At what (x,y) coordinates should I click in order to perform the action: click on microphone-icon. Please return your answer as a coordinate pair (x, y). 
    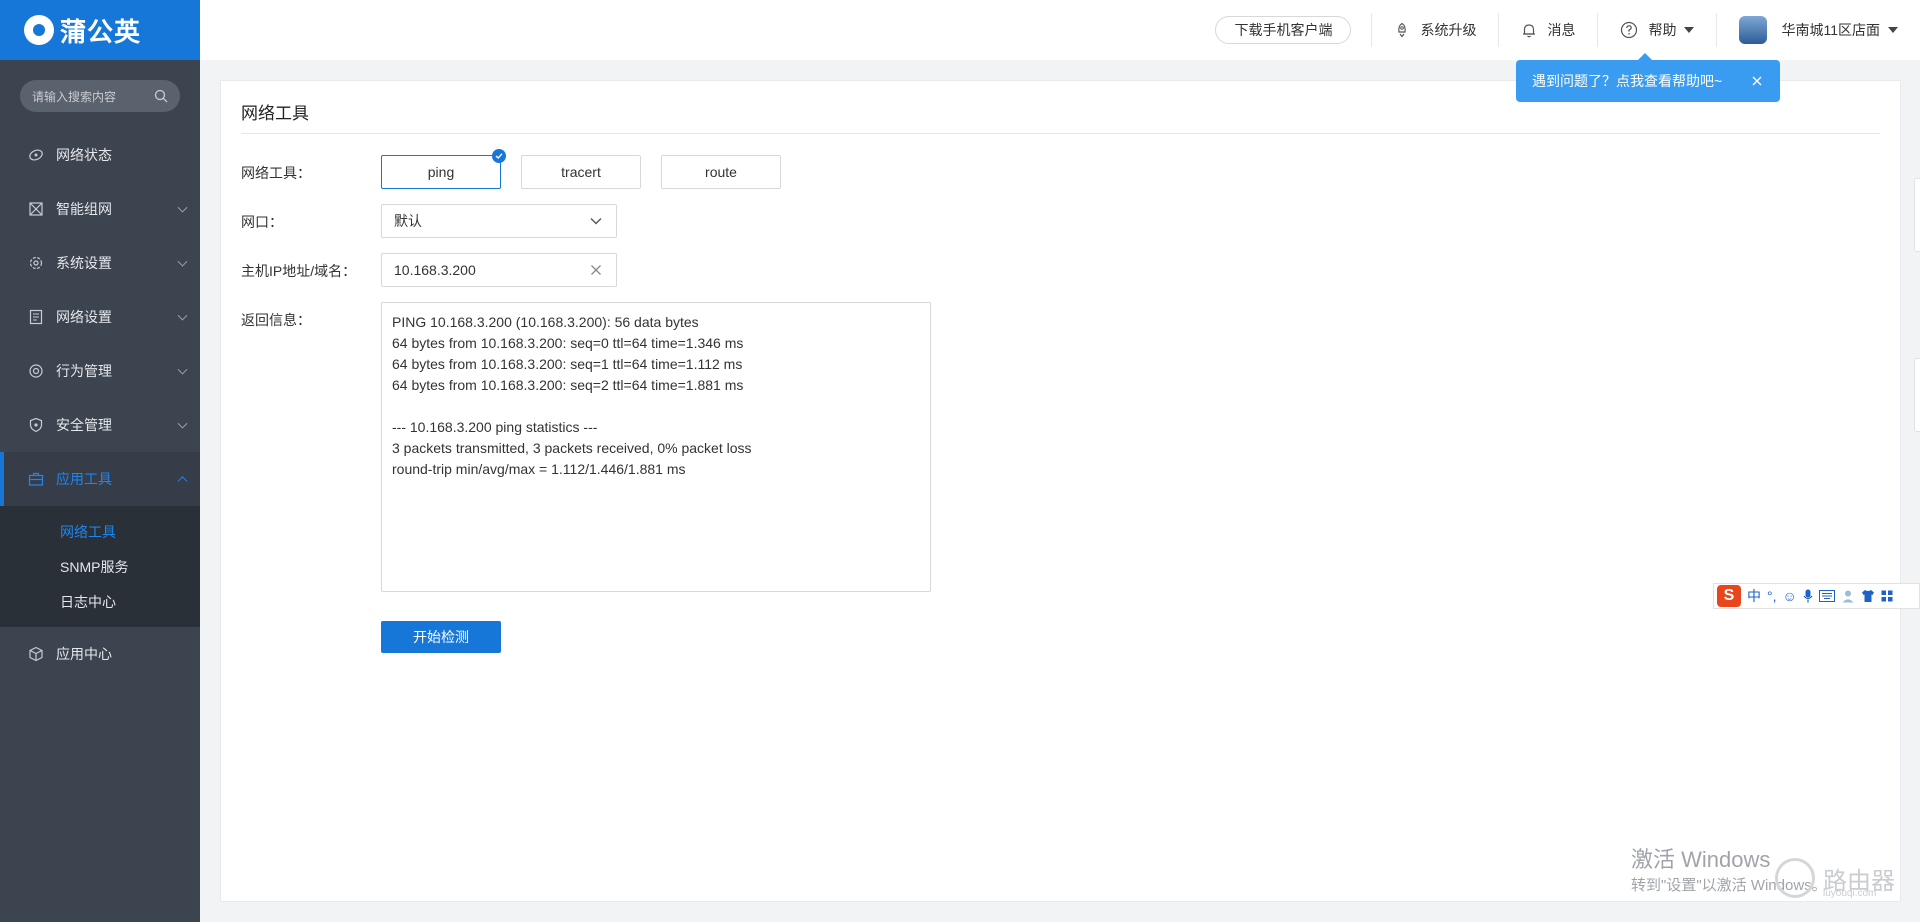
    Looking at the image, I should click on (1808, 596).